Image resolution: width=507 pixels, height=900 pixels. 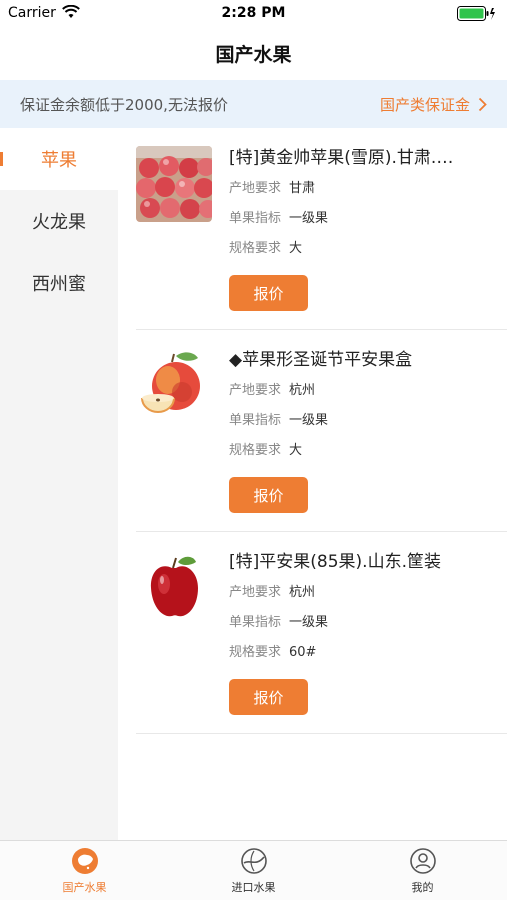 I want to click on active-indicator, so click(x=1, y=159).